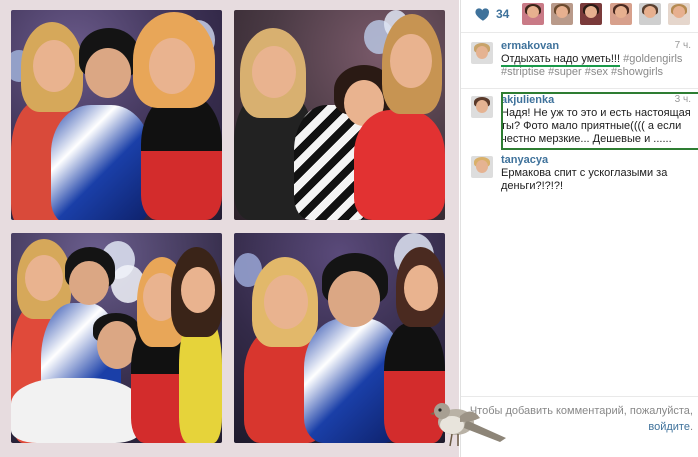  Describe the element at coordinates (116, 115) in the screenshot. I see `photo-tile-top-left` at that location.